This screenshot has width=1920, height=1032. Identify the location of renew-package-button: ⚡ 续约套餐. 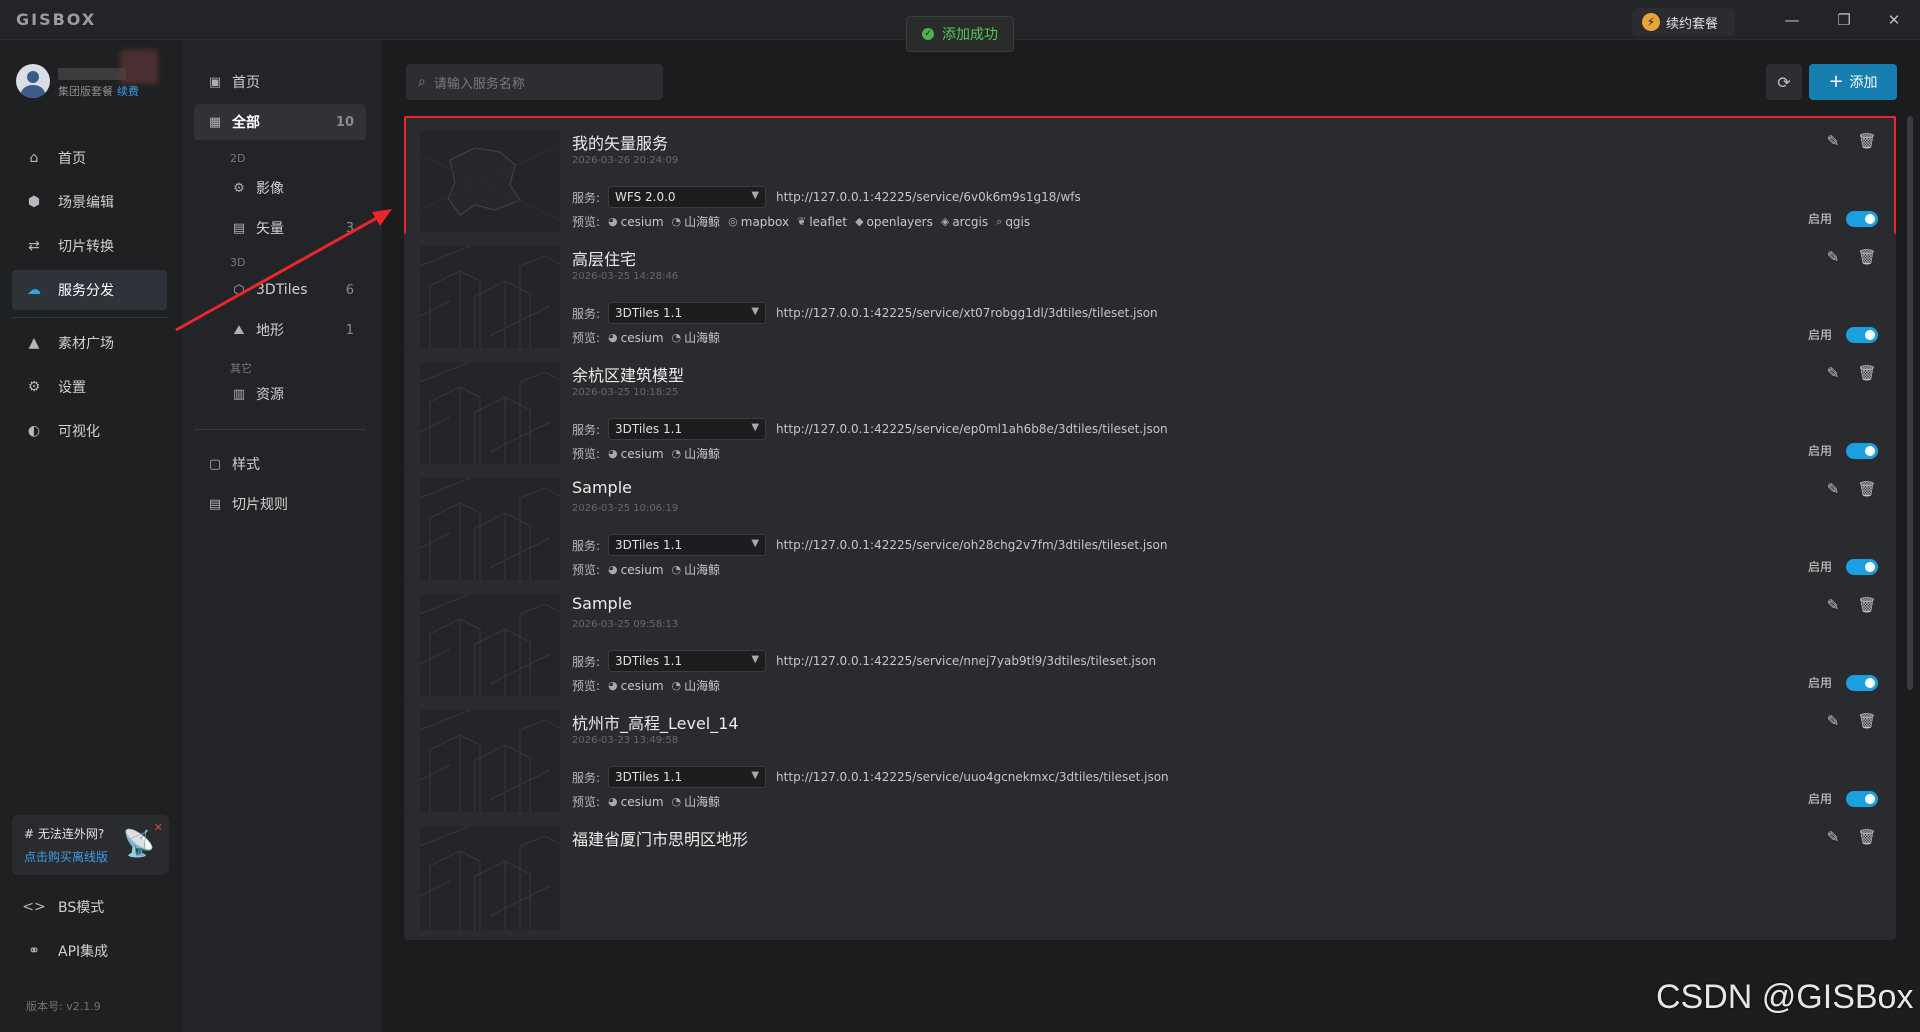
(1683, 22).